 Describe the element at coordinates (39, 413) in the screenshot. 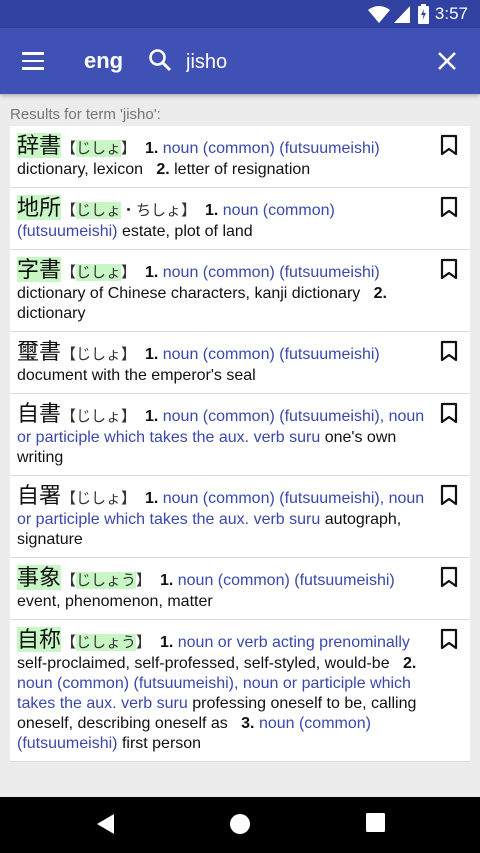

I see `entry-kanji: 自書` at that location.